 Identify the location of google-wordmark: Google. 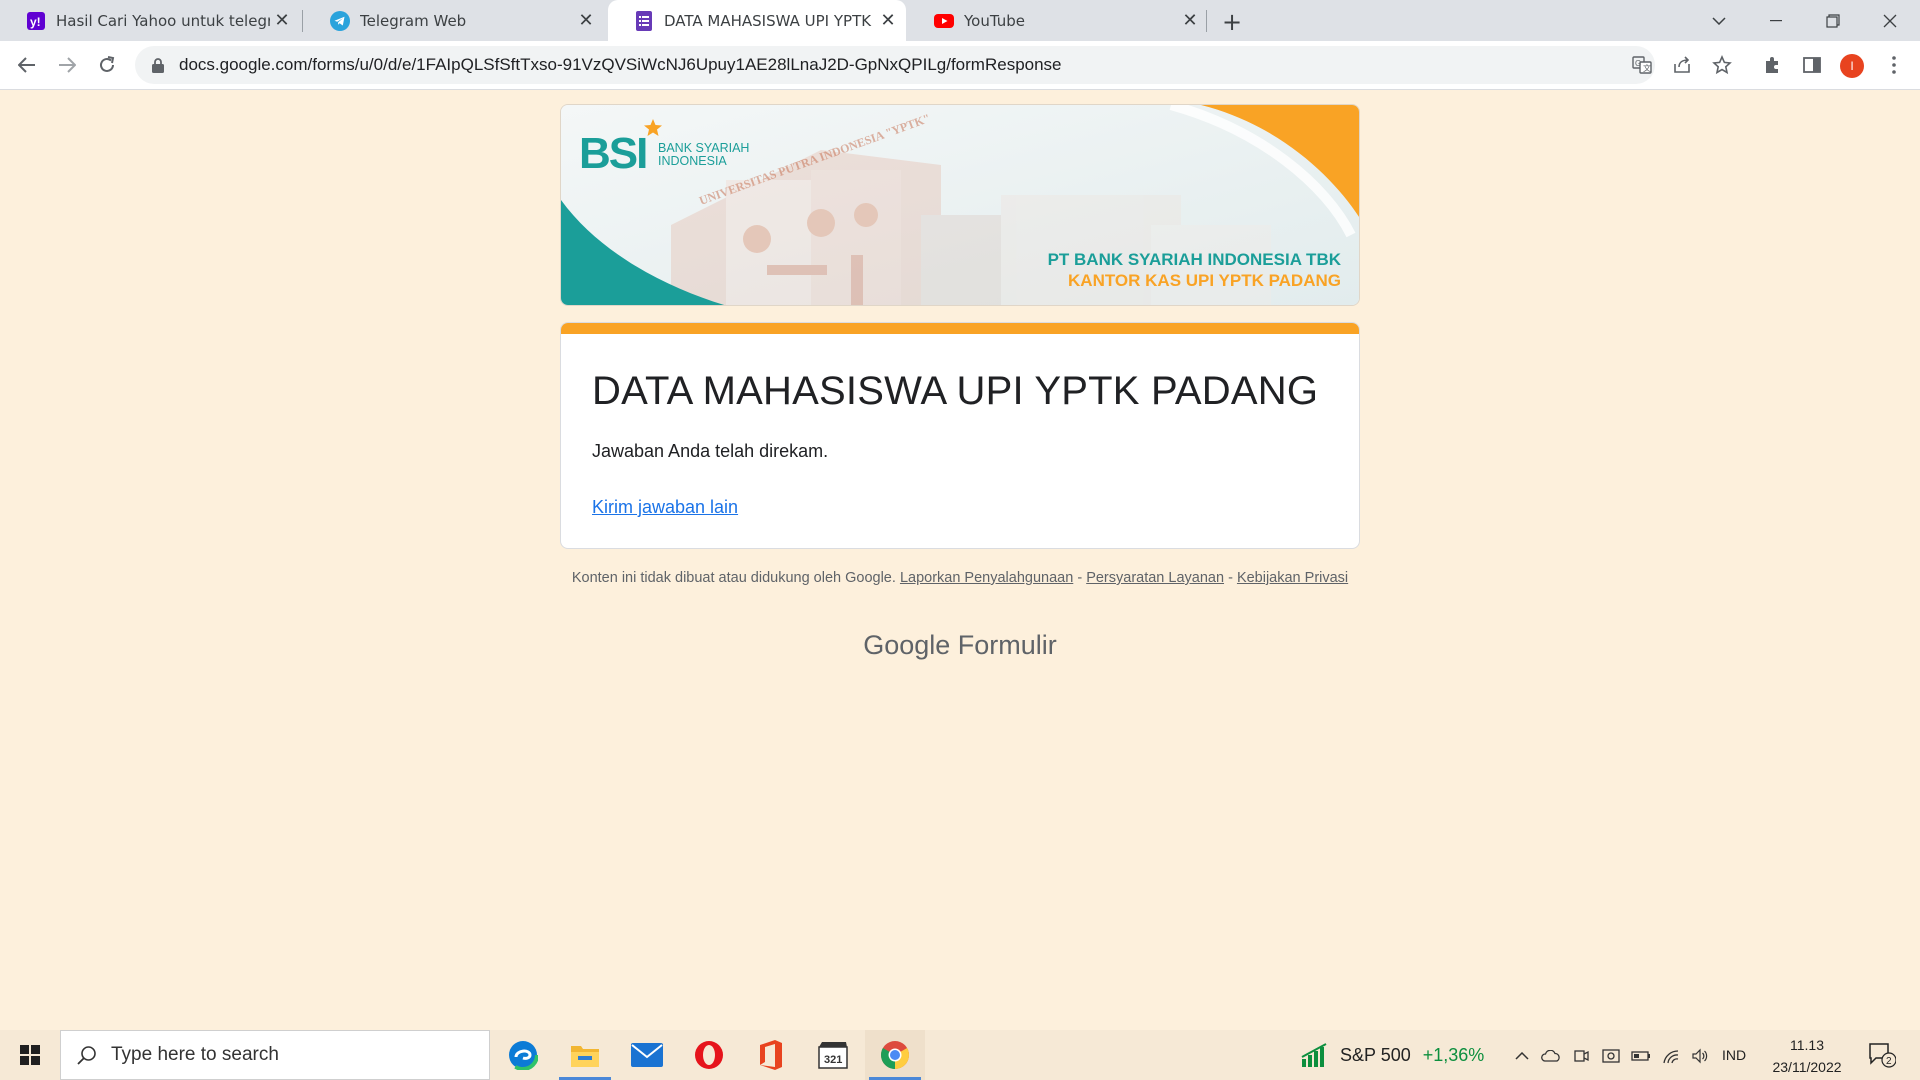
(907, 645).